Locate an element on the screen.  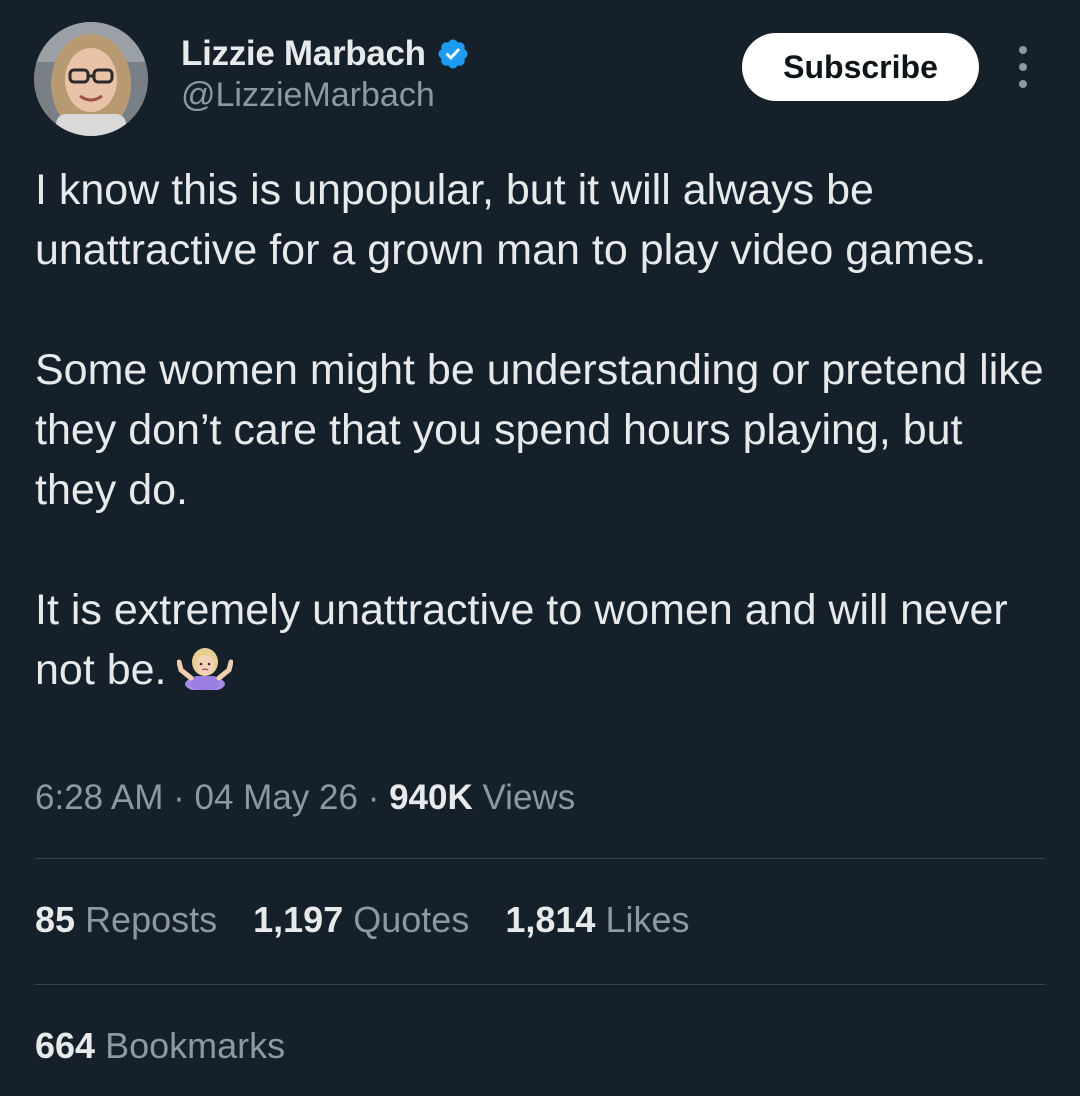
quotes-label: Quotes is located at coordinates (411, 919).